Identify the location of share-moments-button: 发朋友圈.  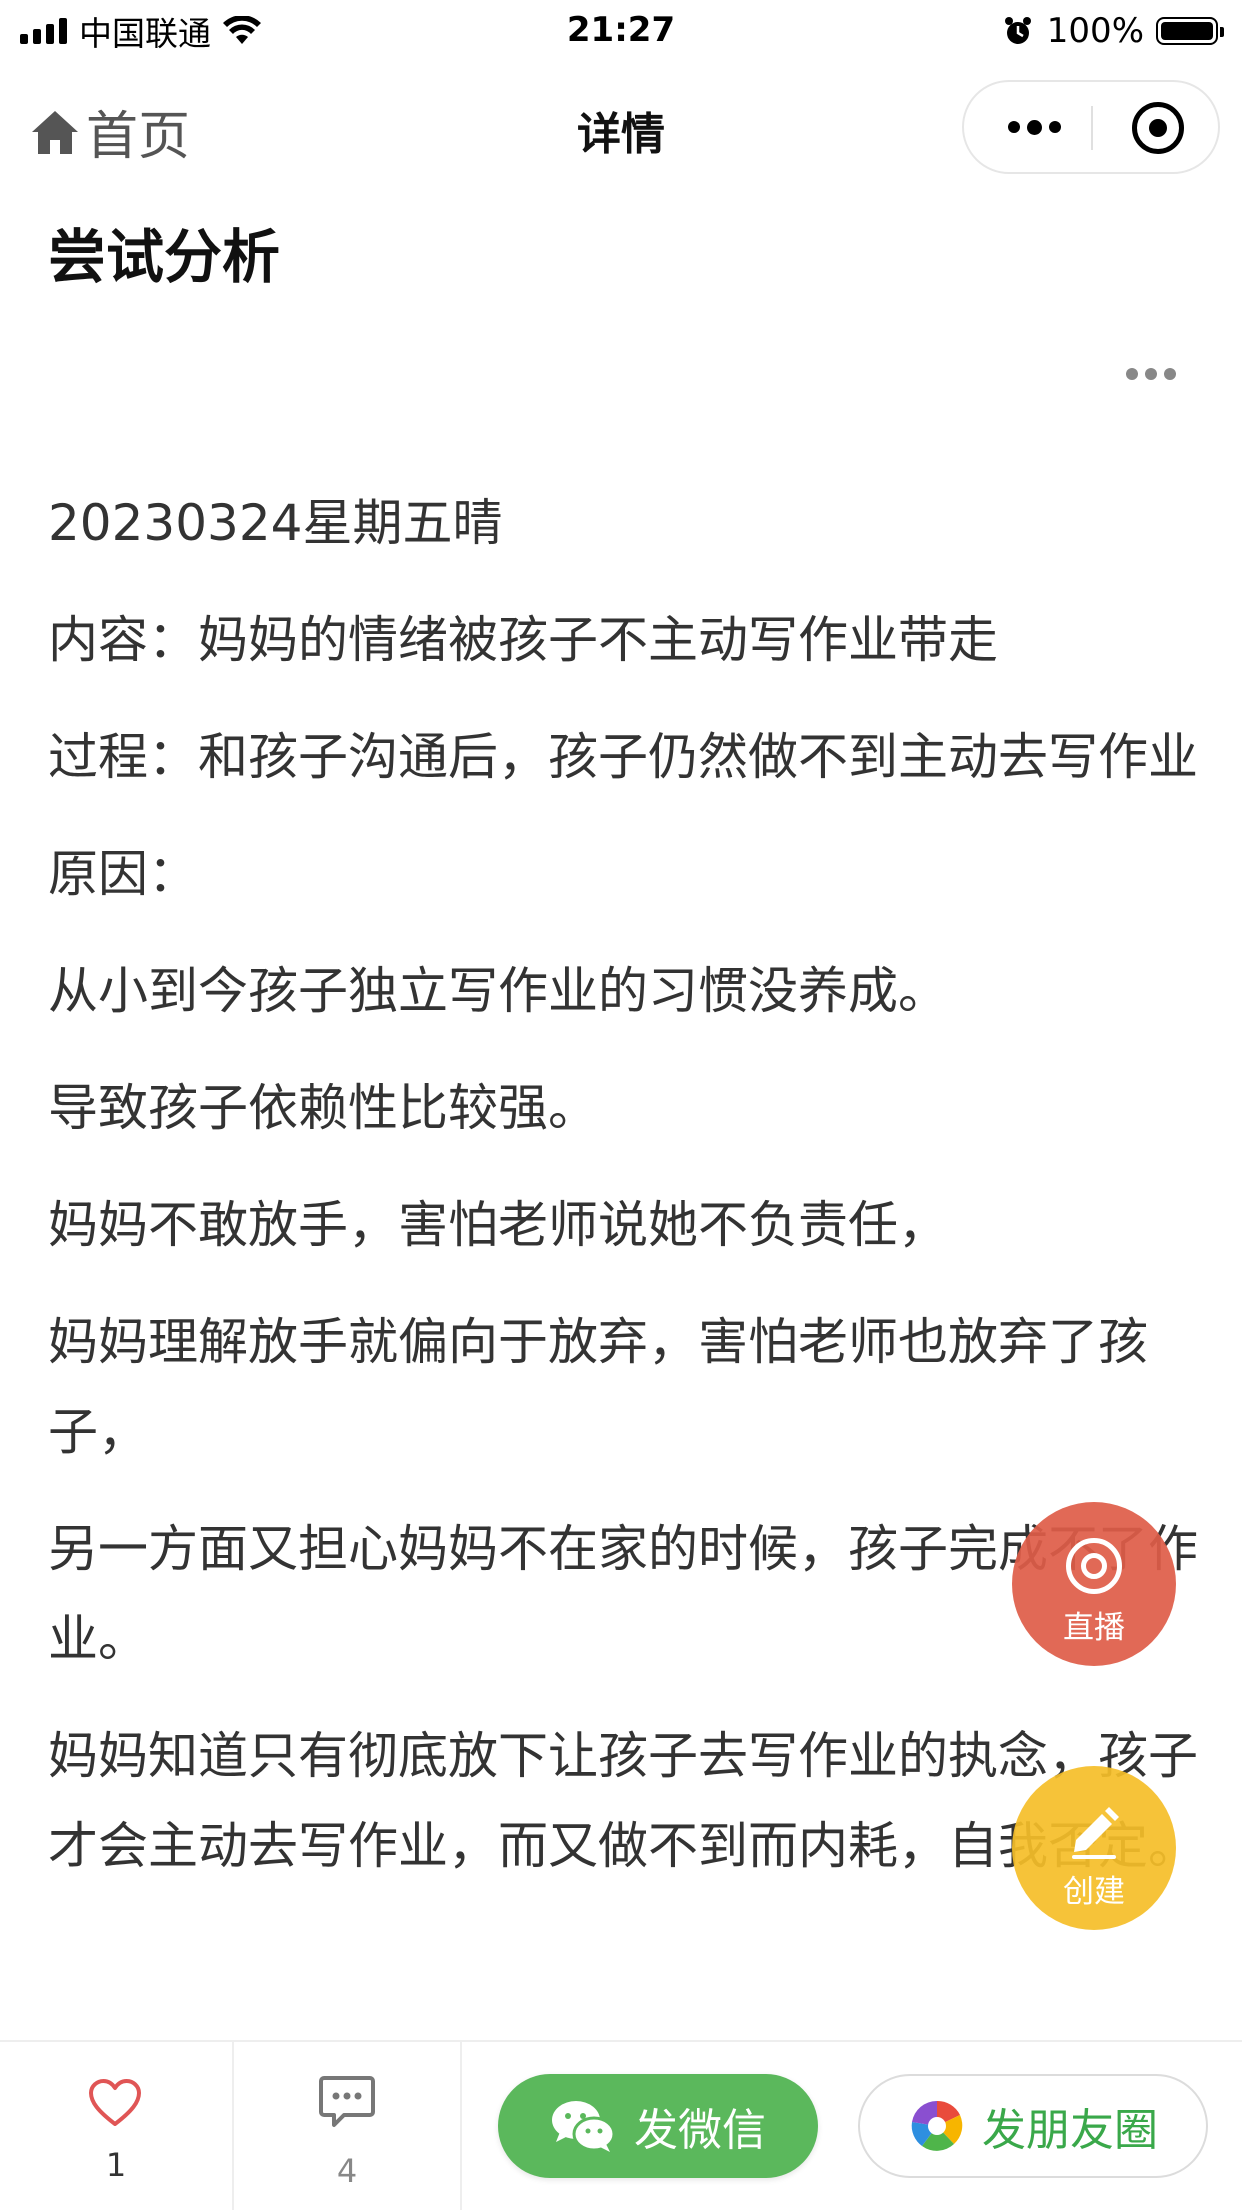
(1033, 2126).